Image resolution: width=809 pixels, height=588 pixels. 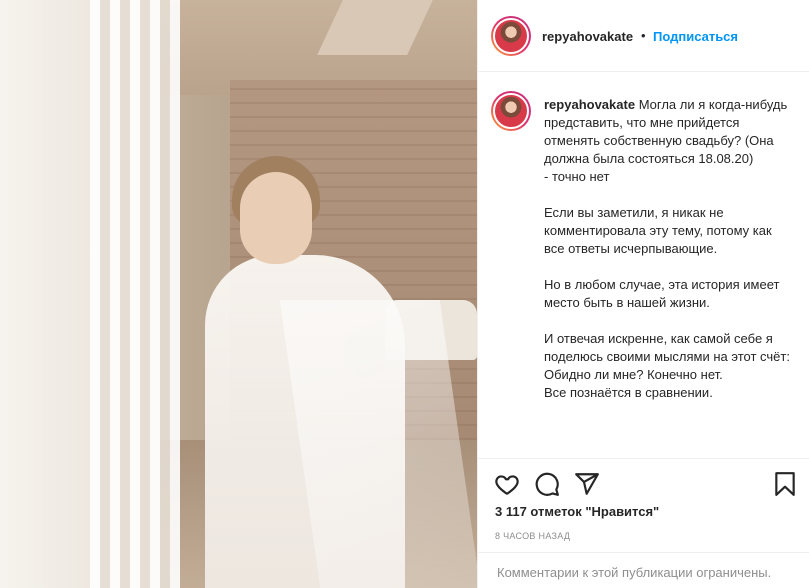 What do you see at coordinates (587, 36) in the screenshot?
I see `username-link: repyahovakate` at bounding box center [587, 36].